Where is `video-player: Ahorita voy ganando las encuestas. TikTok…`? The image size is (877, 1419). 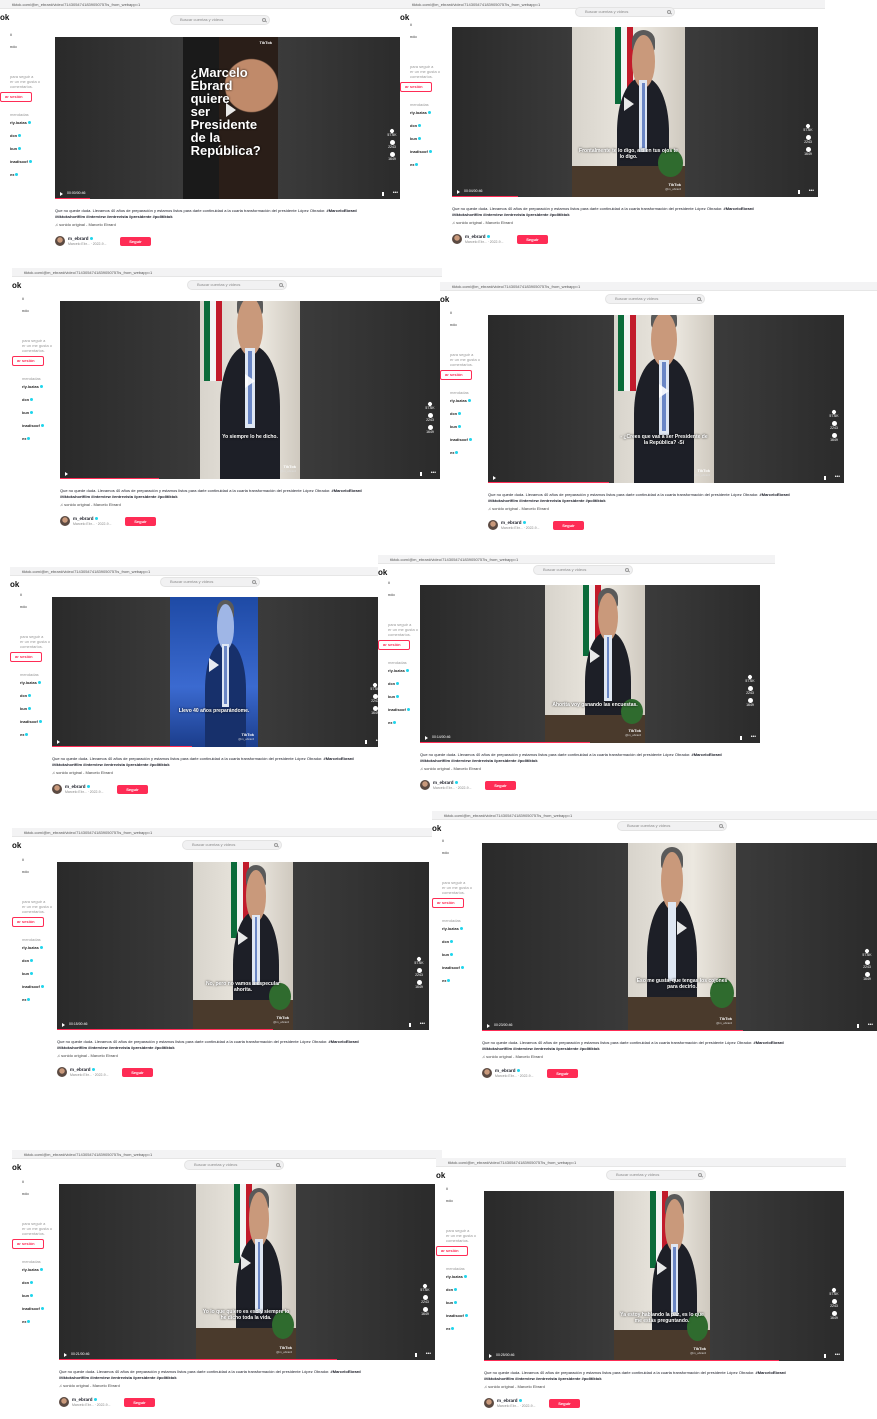
video-player: Ahorita voy ganando las encuestas. TikTok… is located at coordinates (590, 664).